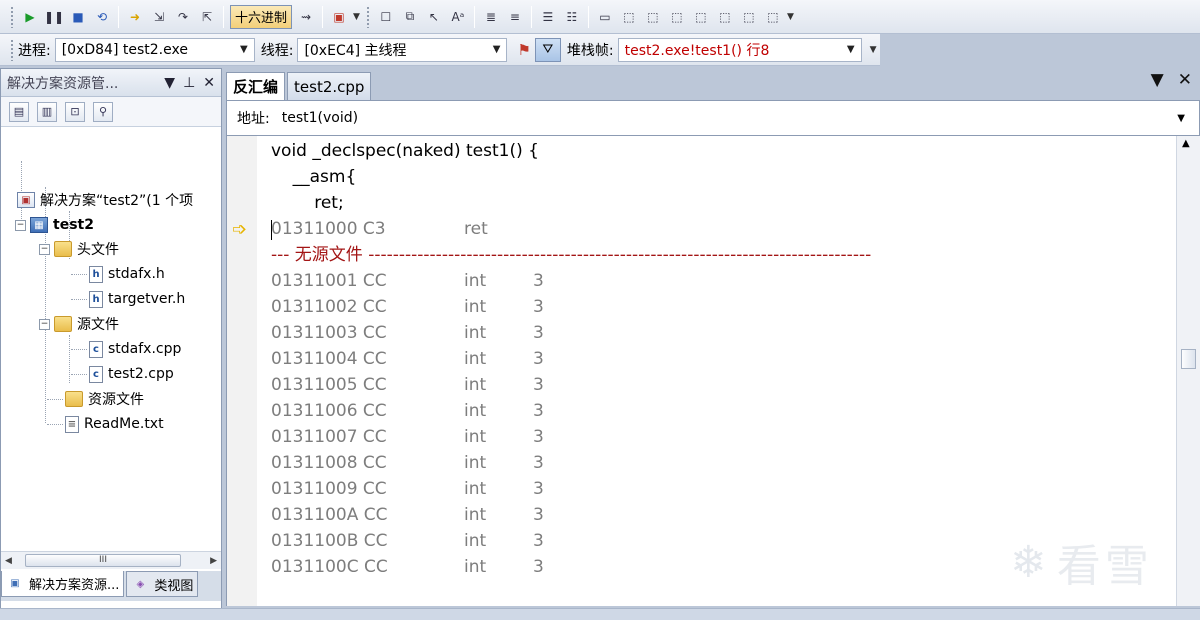  What do you see at coordinates (242, 371) in the screenshot?
I see `indicator-margin` at bounding box center [242, 371].